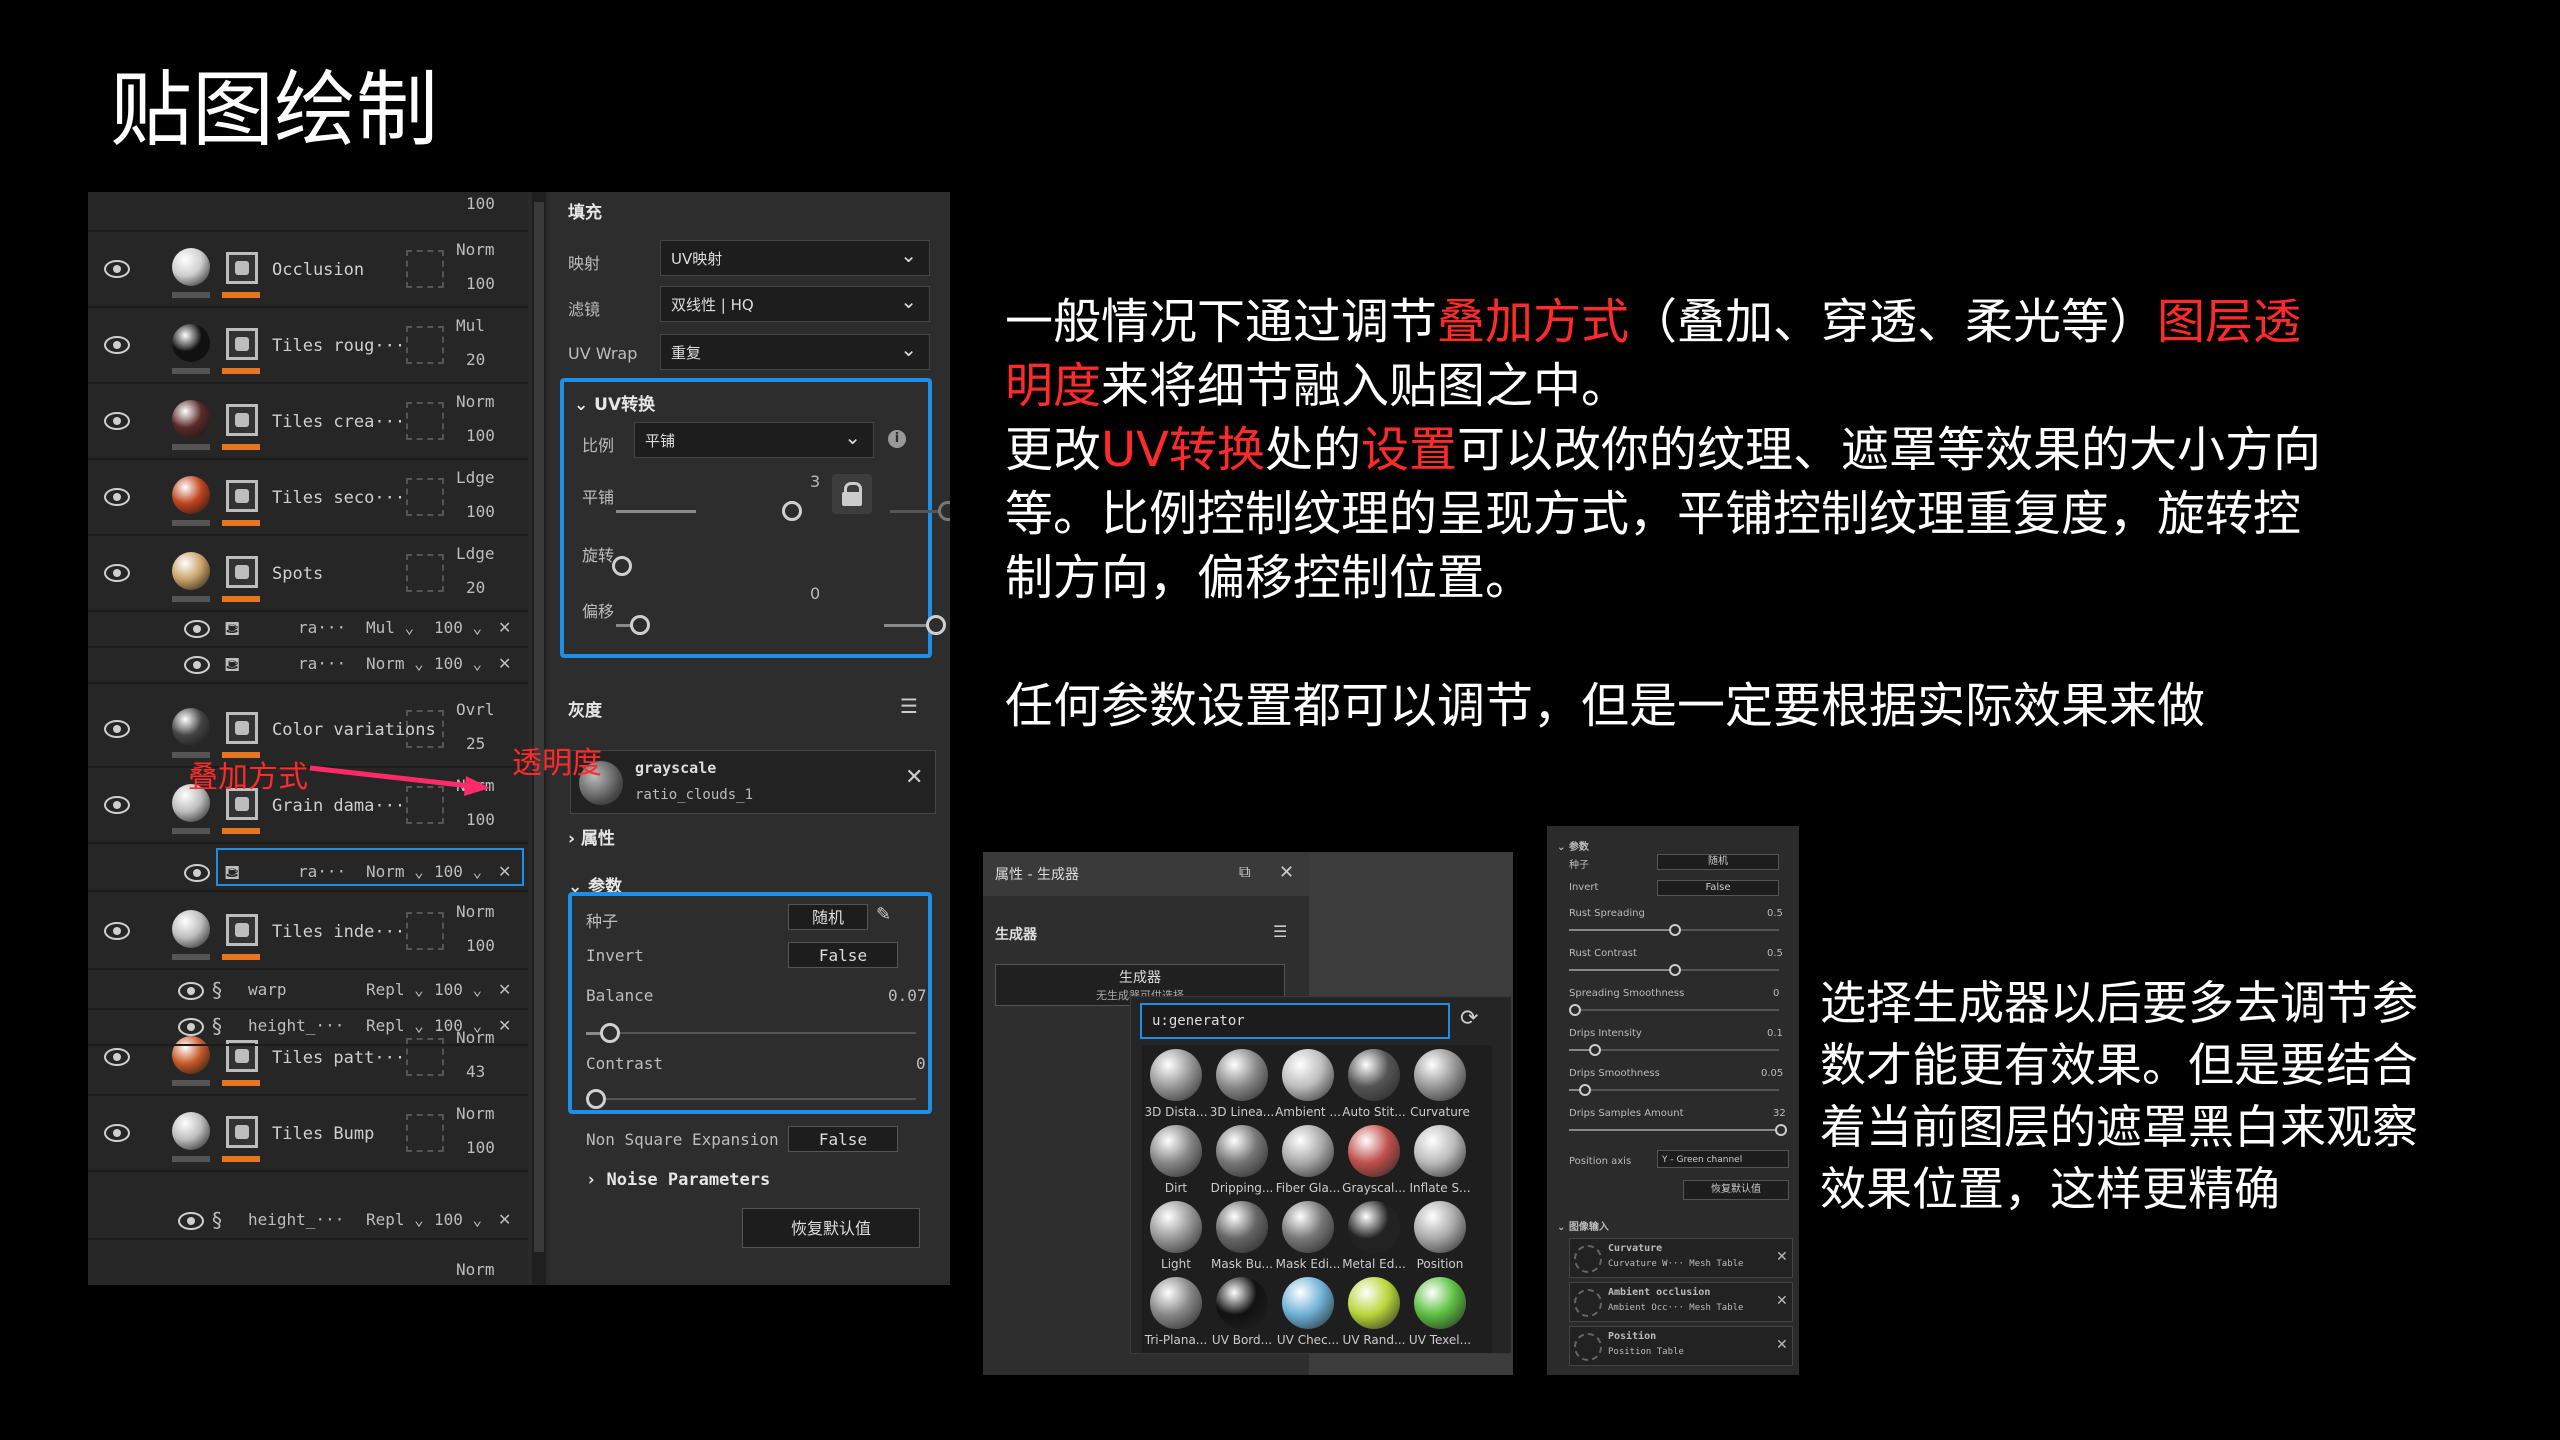 The width and height of the screenshot is (2560, 1440). What do you see at coordinates (795, 350) in the screenshot?
I see `uvwrap-select: 重复` at bounding box center [795, 350].